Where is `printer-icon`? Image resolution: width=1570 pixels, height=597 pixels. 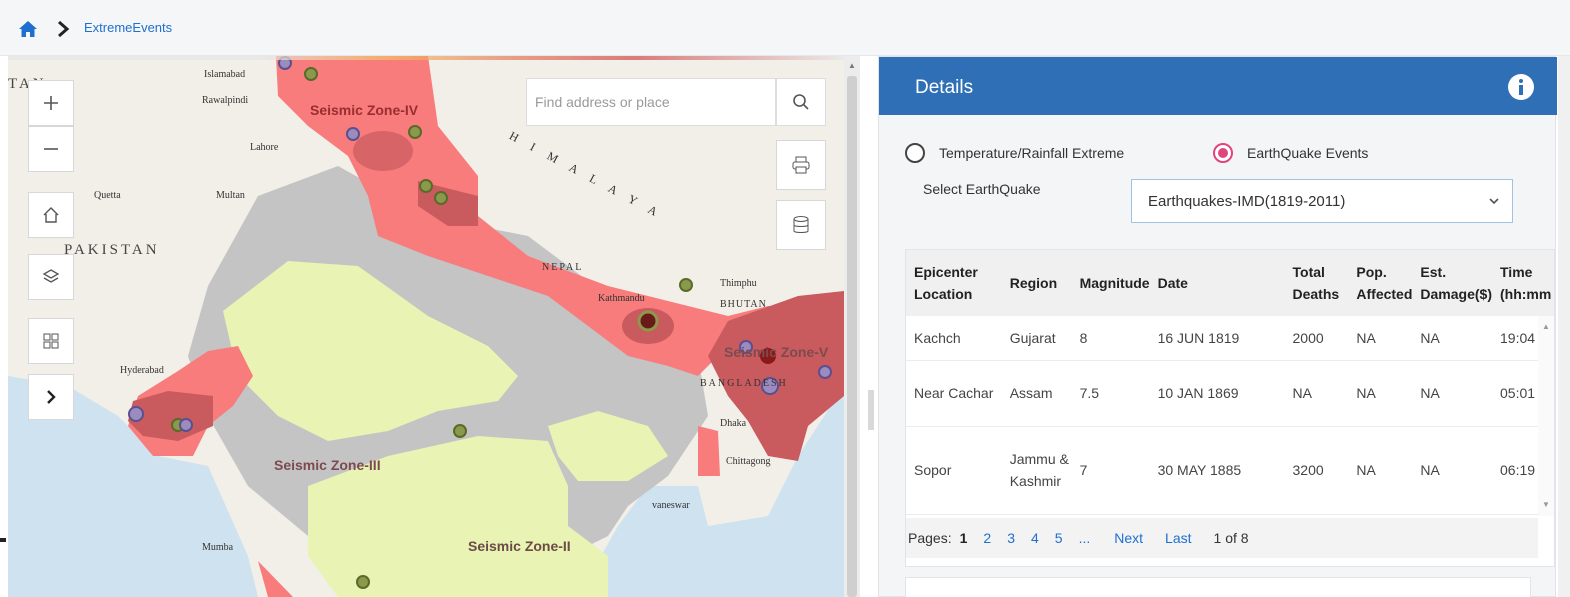 printer-icon is located at coordinates (801, 165).